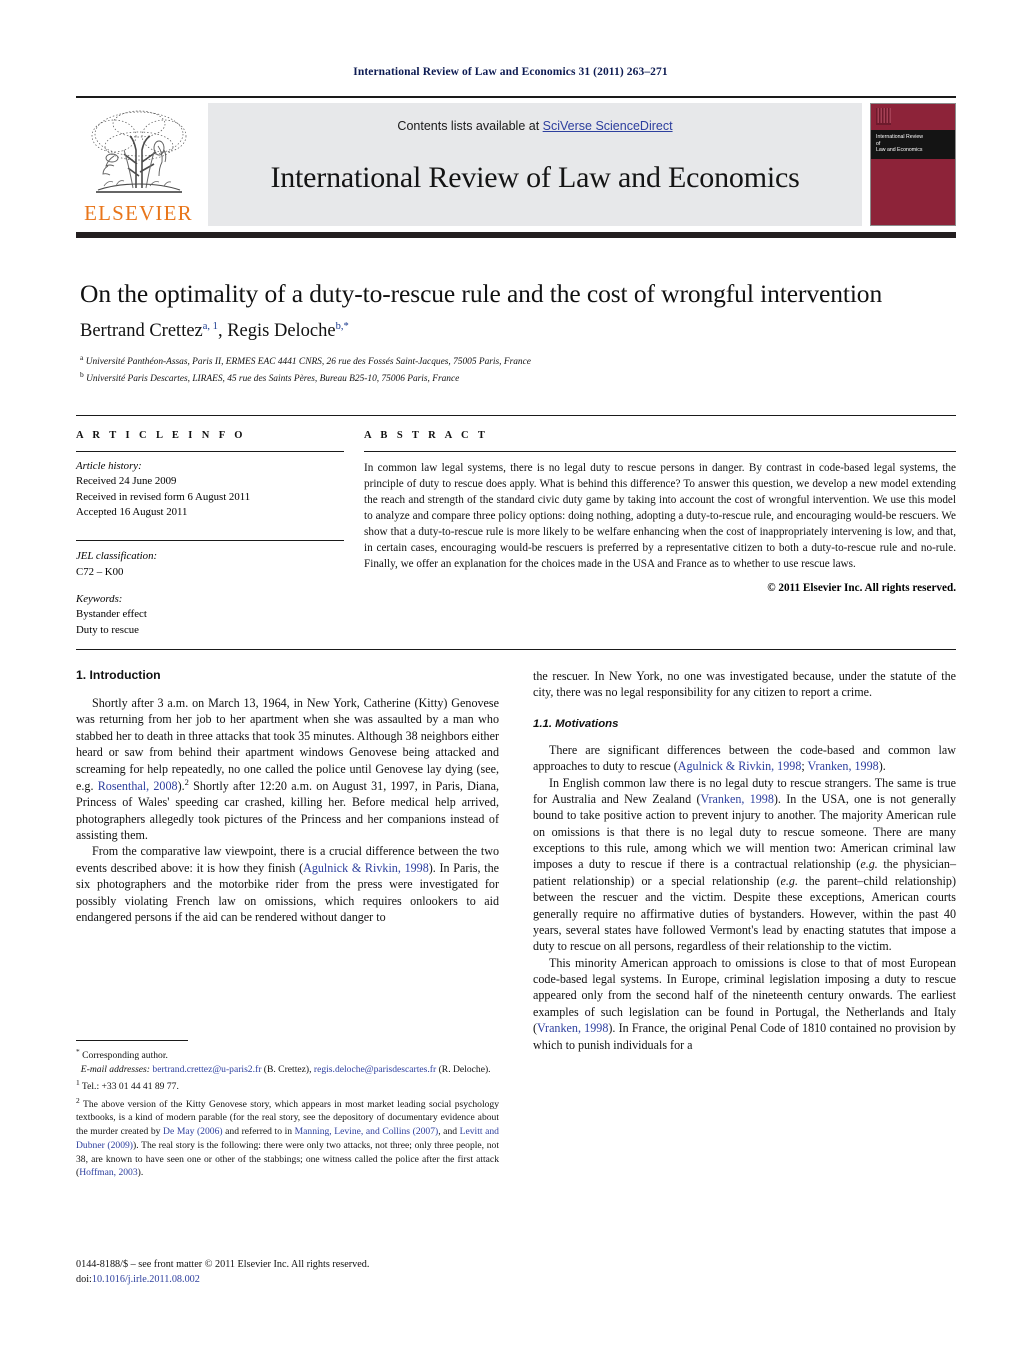  I want to click on doi-prefix: doi:, so click(84, 1279).